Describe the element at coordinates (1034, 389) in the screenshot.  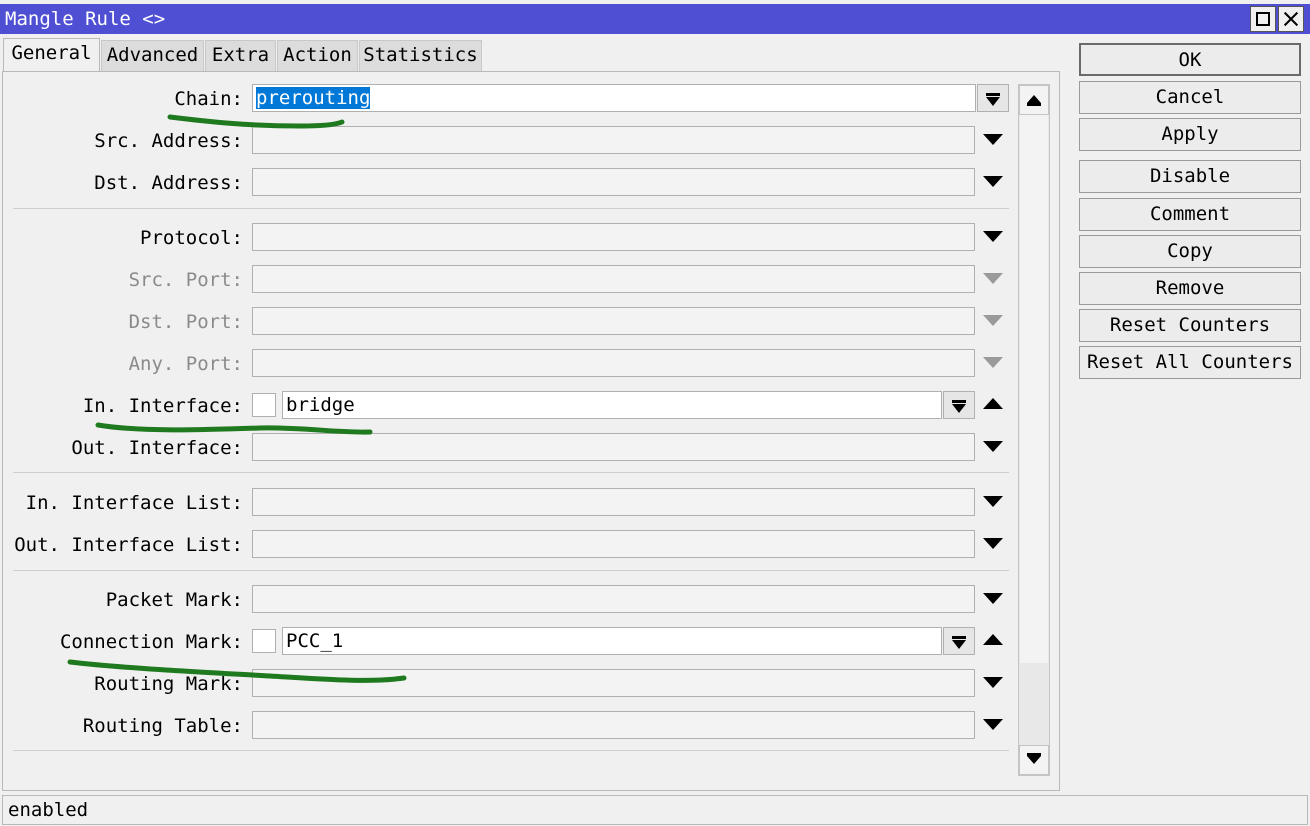
I see `scrollbar-thumb` at that location.